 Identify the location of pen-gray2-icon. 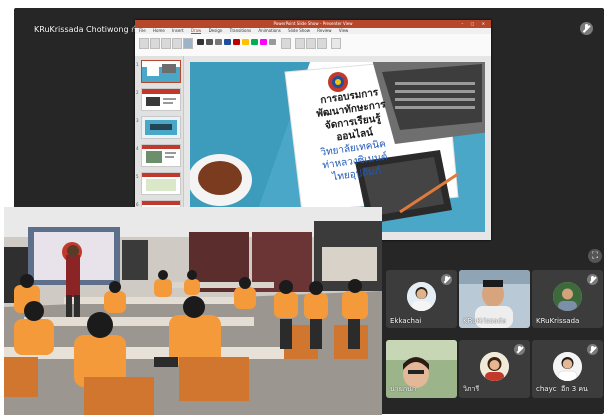
(218, 42).